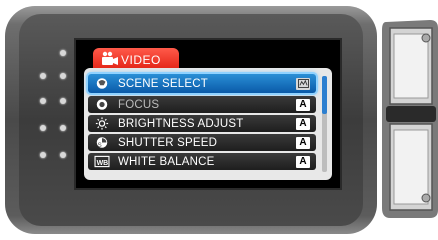  Describe the element at coordinates (324, 95) in the screenshot. I see `scrollbar-thumb` at that location.